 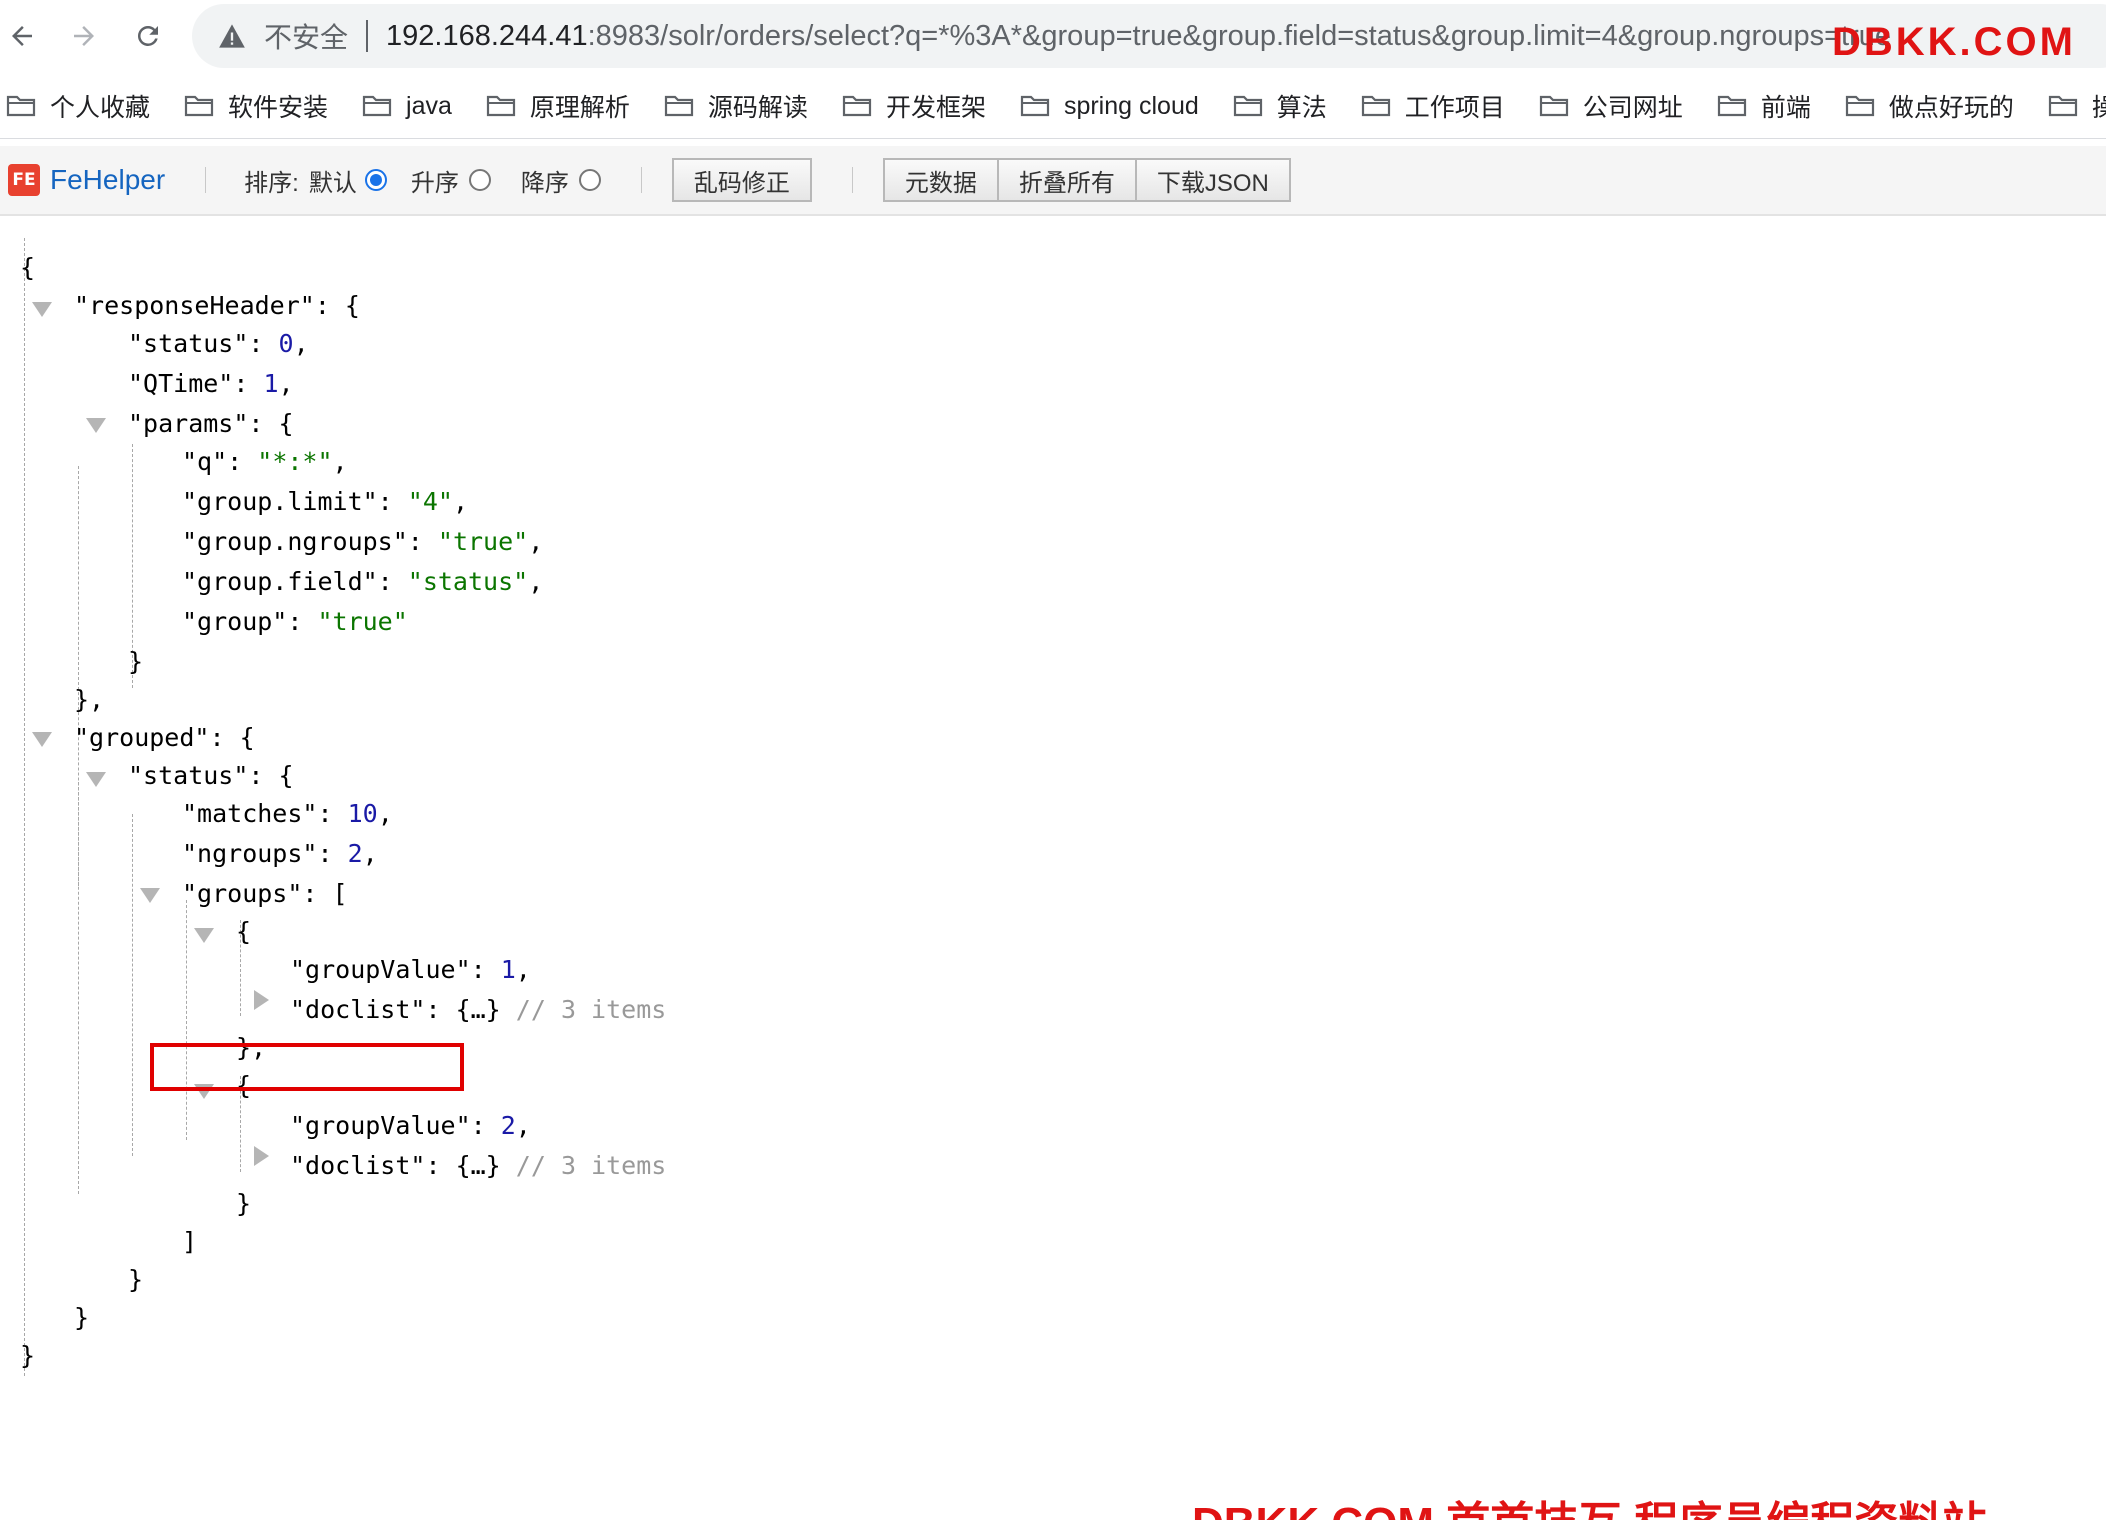 I want to click on bookmark-folder: 前端, so click(x=1764, y=106).